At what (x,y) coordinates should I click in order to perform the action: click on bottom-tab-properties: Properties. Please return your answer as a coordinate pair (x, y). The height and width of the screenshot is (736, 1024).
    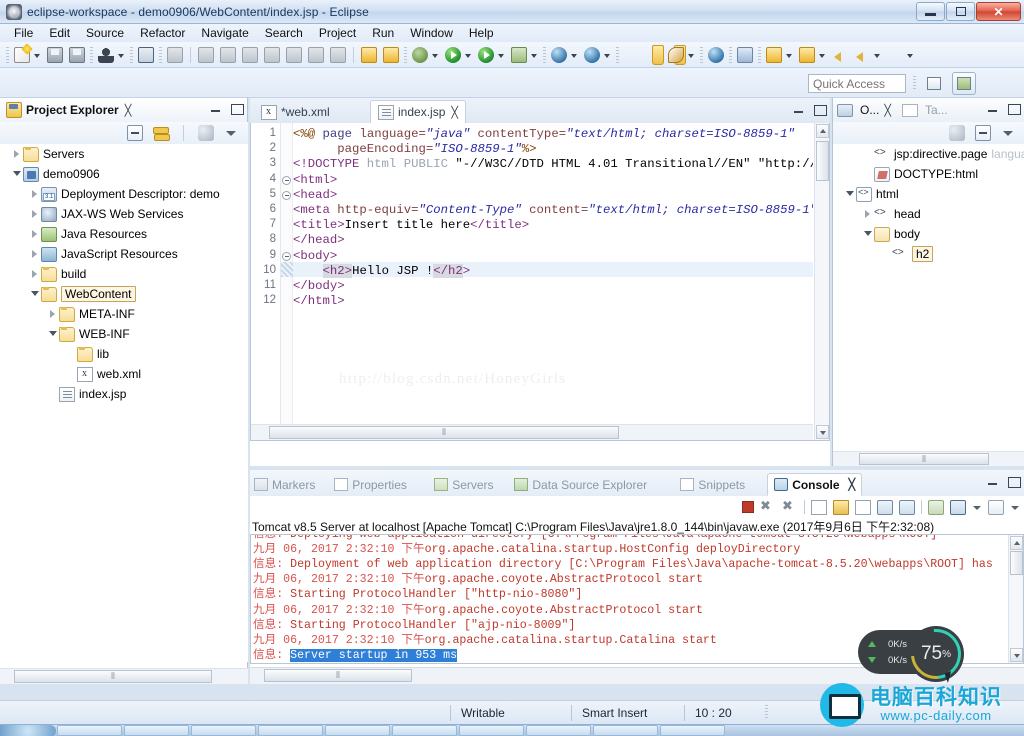
    Looking at the image, I should click on (370, 484).